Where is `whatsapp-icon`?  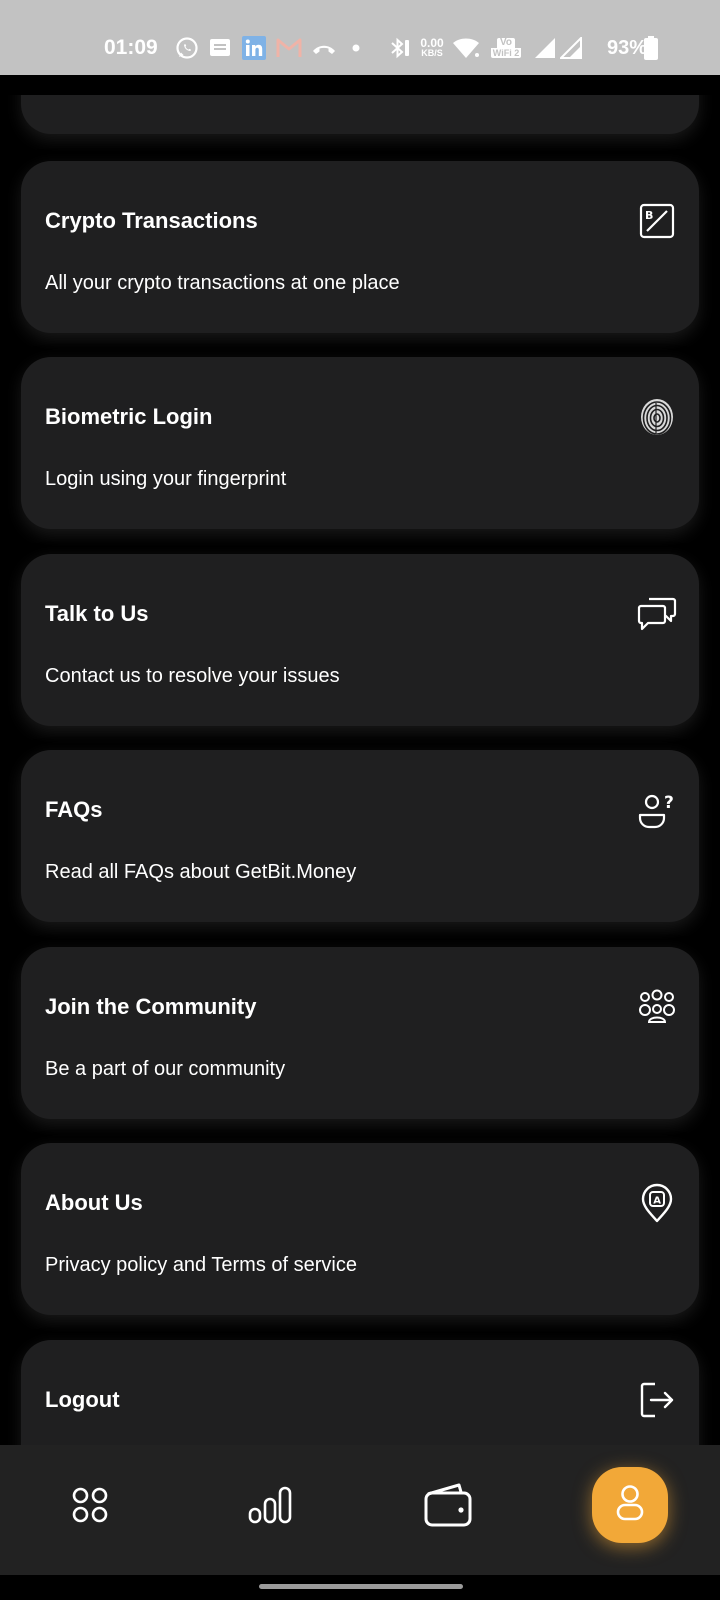 whatsapp-icon is located at coordinates (187, 48).